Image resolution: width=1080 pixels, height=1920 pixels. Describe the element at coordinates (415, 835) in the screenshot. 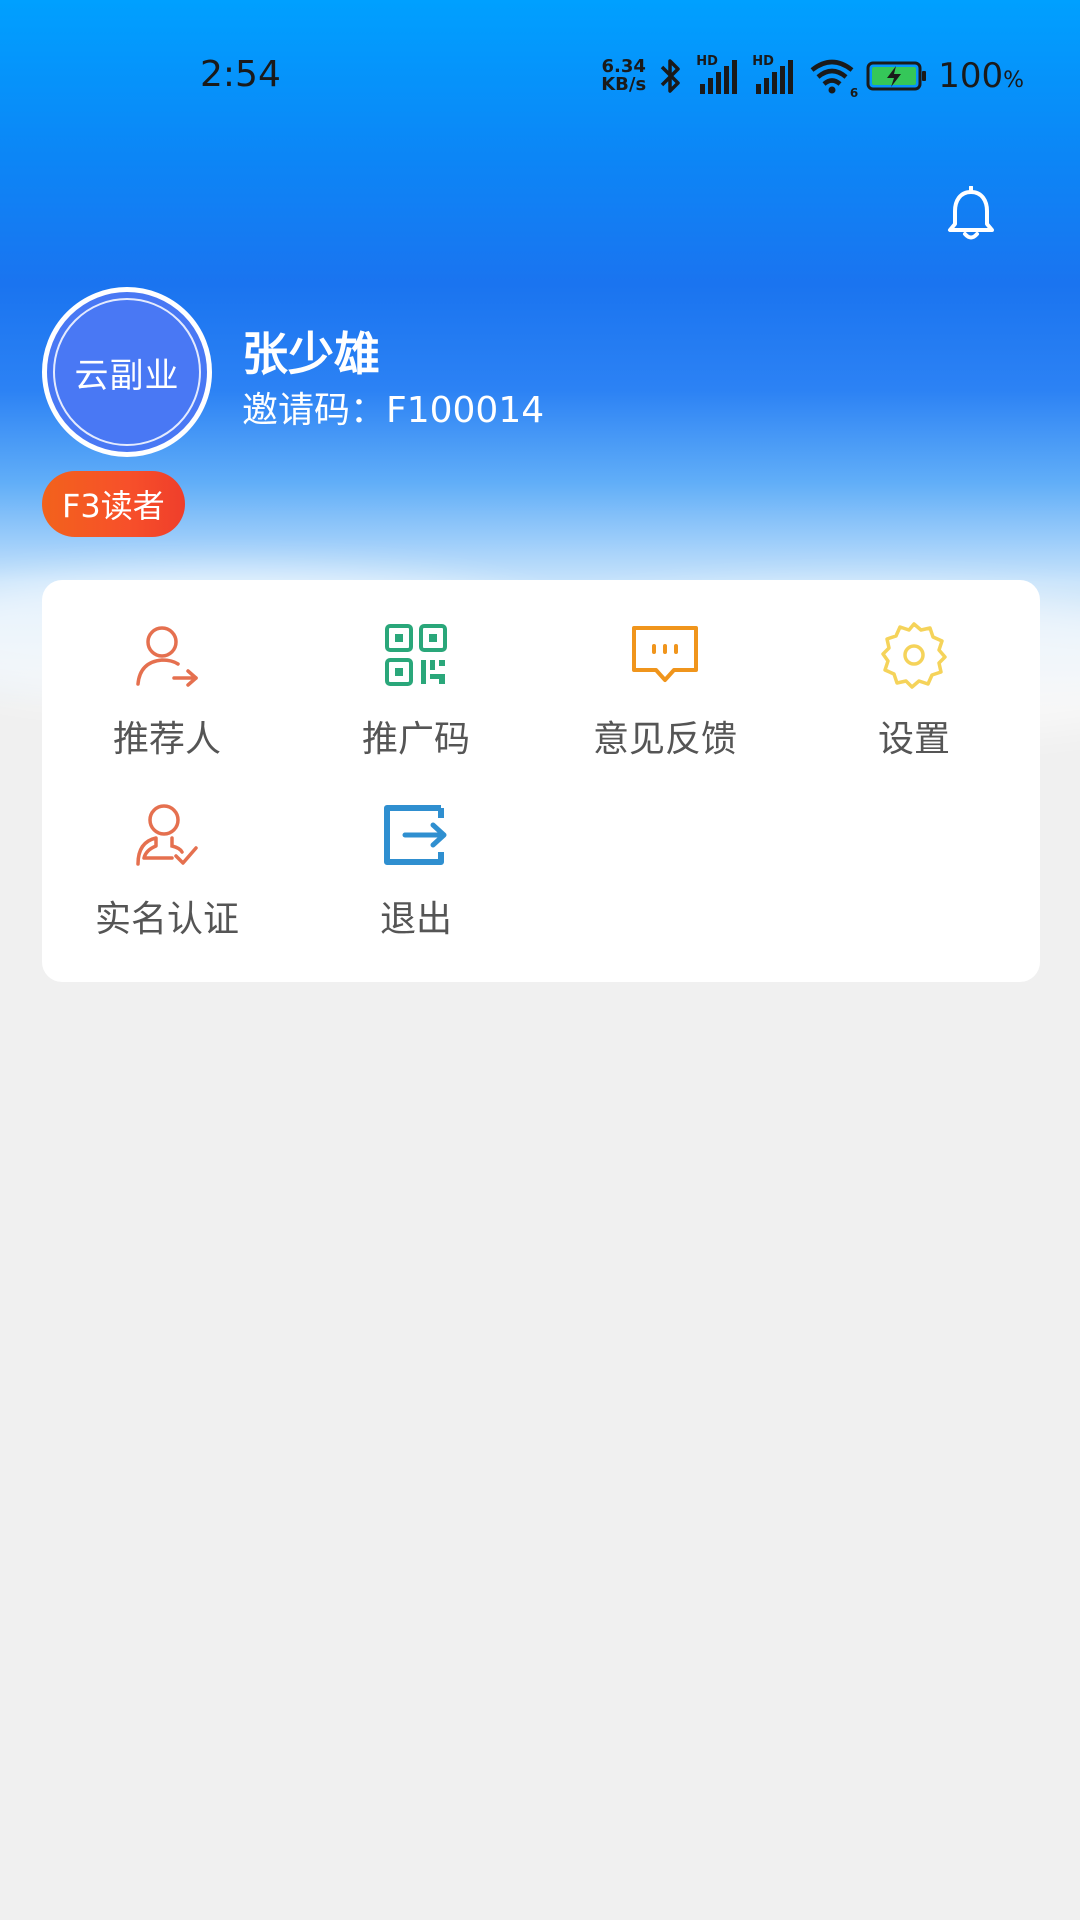

I see `logout-icon` at that location.